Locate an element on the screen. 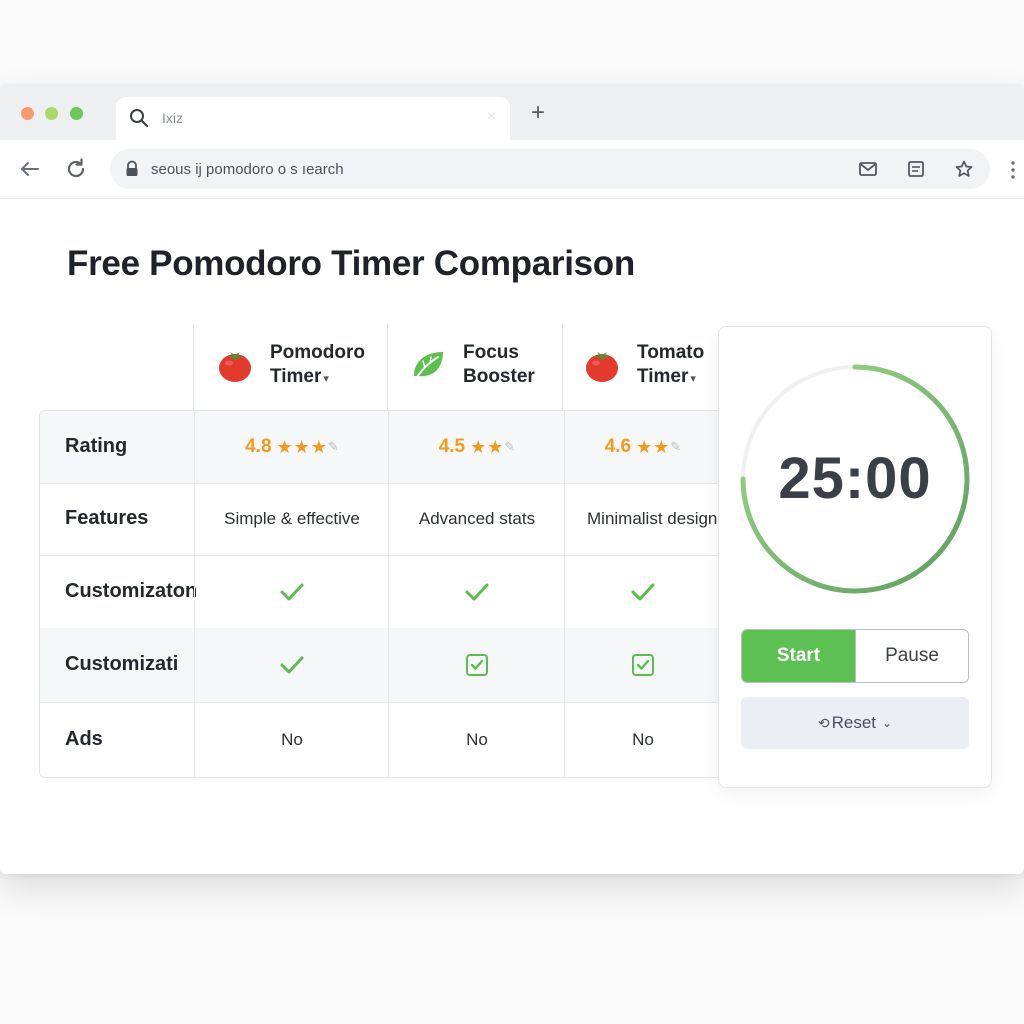 The height and width of the screenshot is (1024, 1024). table-row-rating: Rating 4.8 ★★★ ✎ 4.5 ★★ ✎ 4.6 ★★ ✎ is located at coordinates (380, 447).